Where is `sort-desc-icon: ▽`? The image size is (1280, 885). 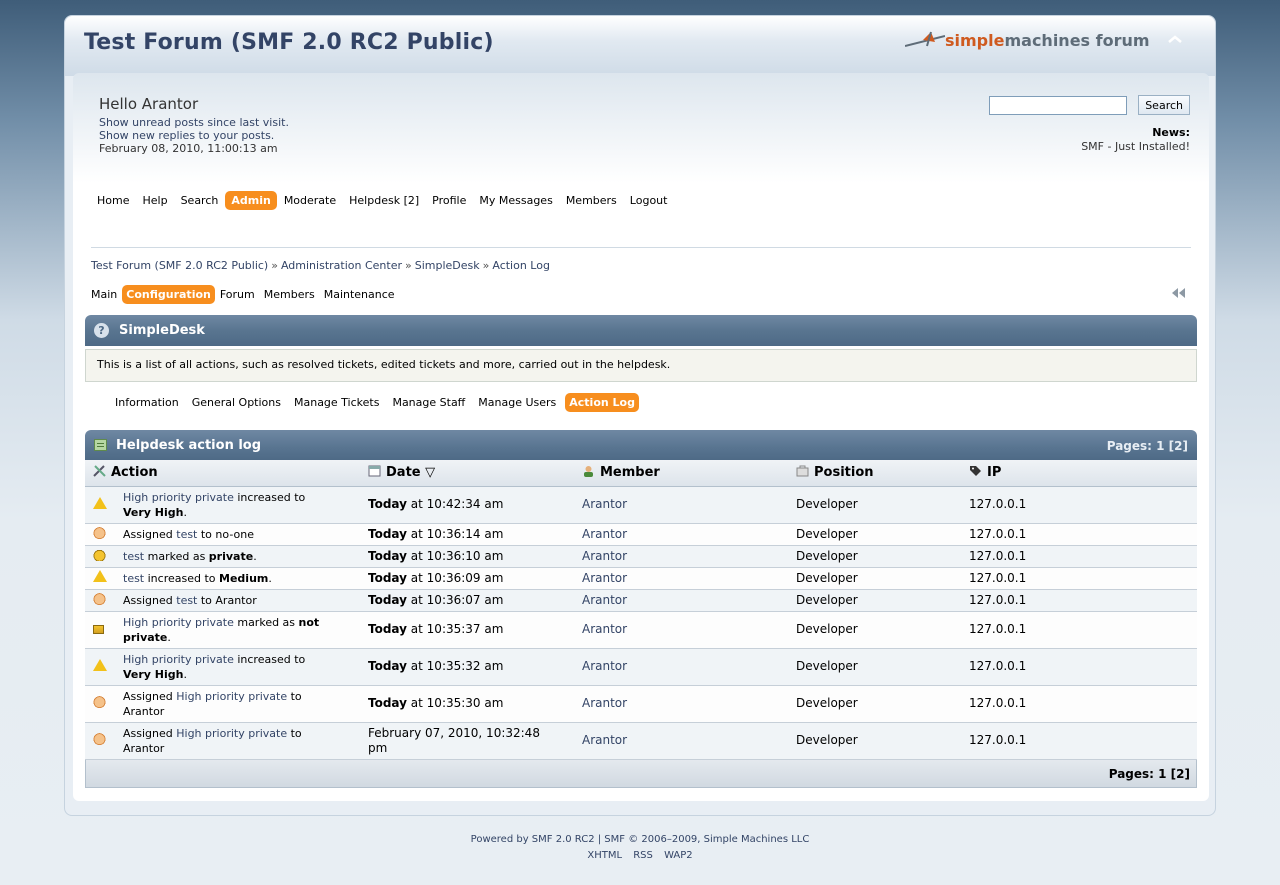
sort-desc-icon: ▽ is located at coordinates (430, 472).